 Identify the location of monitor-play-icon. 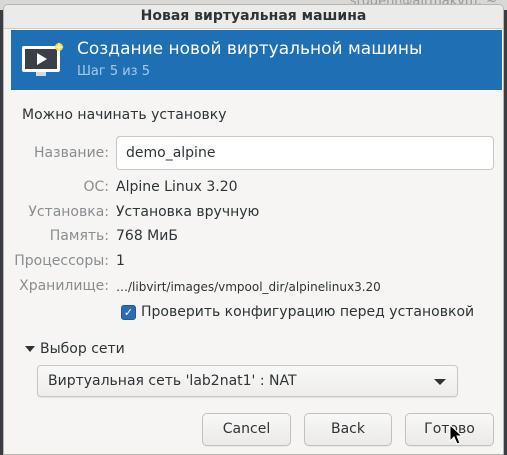
(43, 59).